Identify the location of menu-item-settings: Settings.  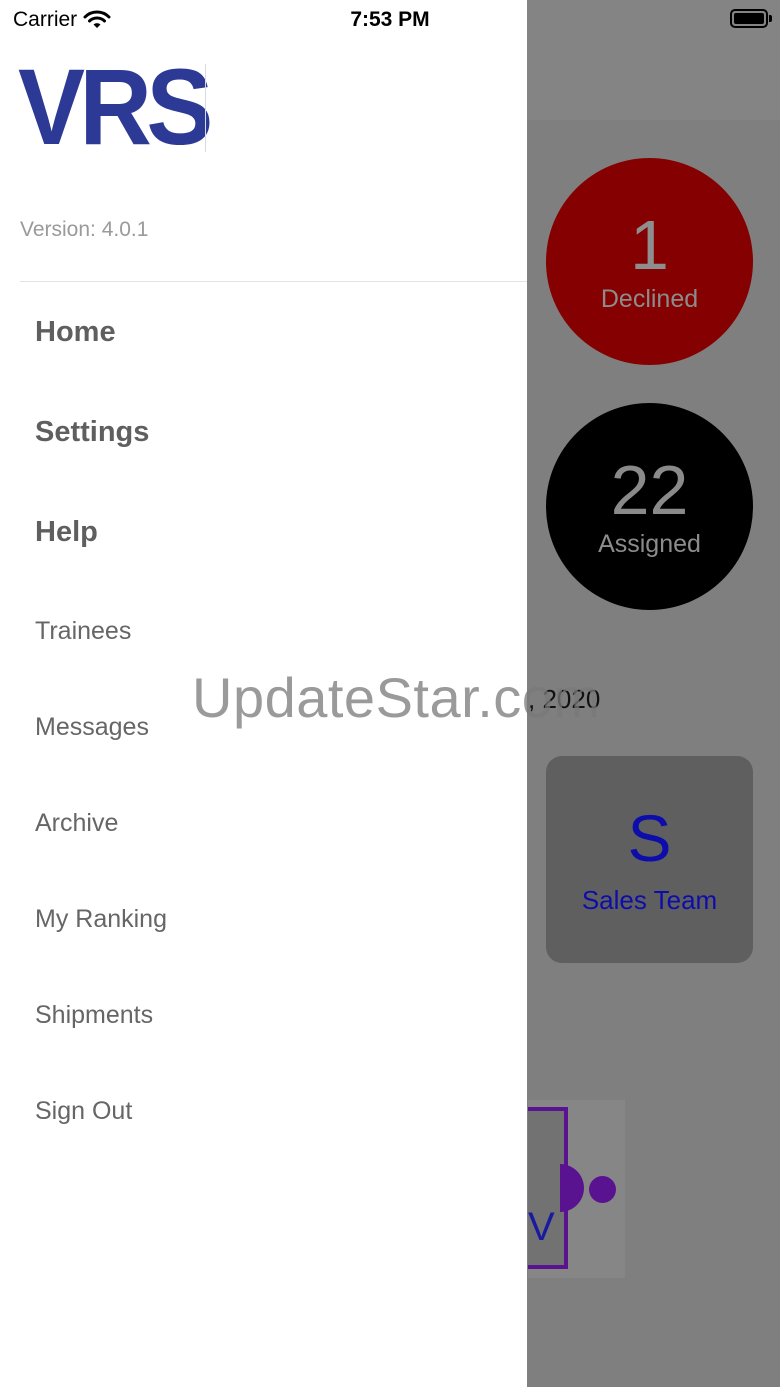
(92, 432).